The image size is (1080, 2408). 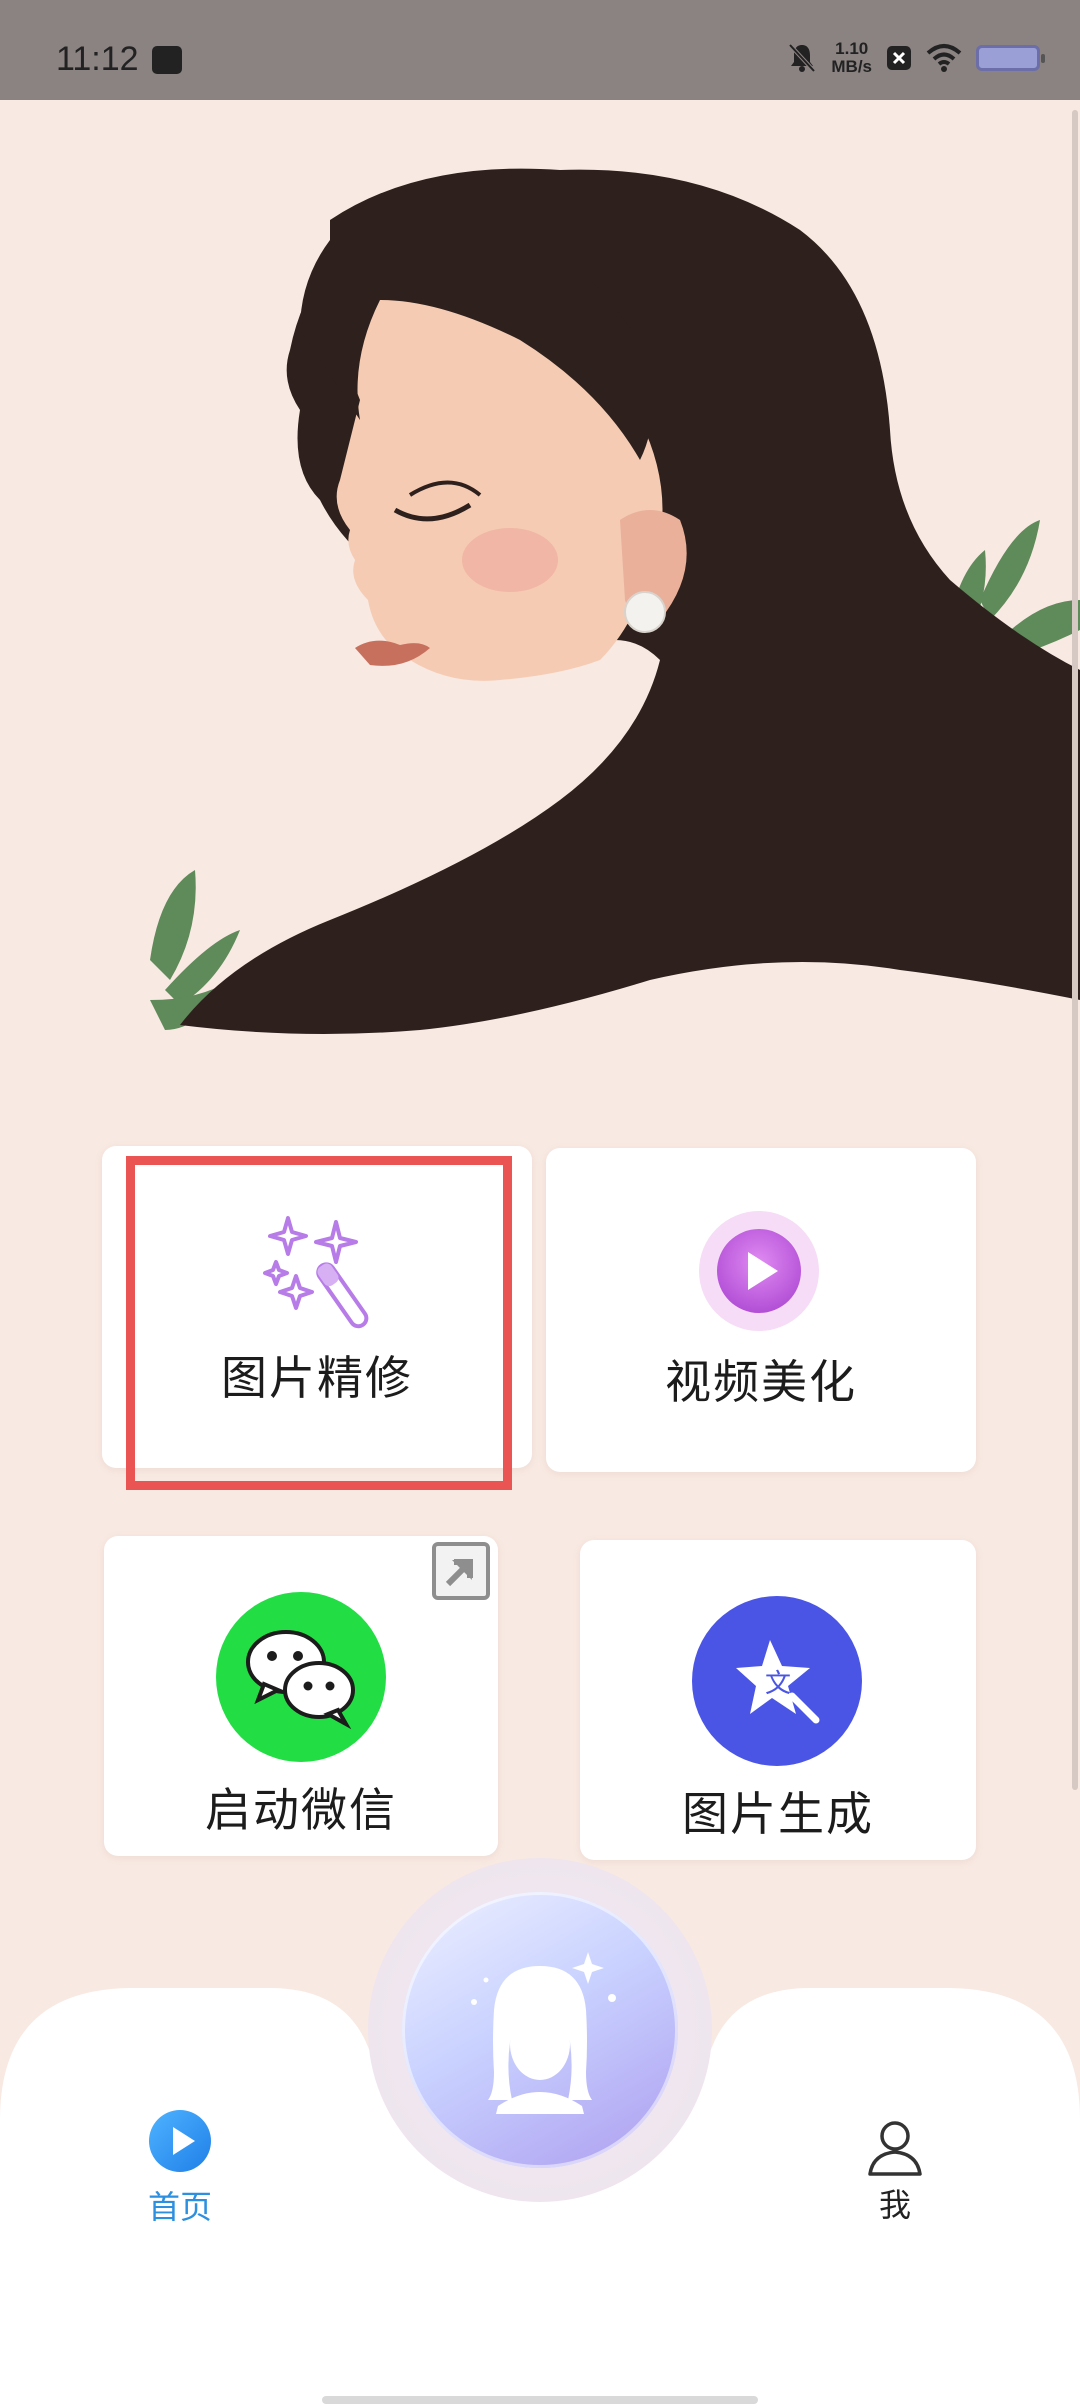 I want to click on nav-me: 我, so click(x=895, y=2172).